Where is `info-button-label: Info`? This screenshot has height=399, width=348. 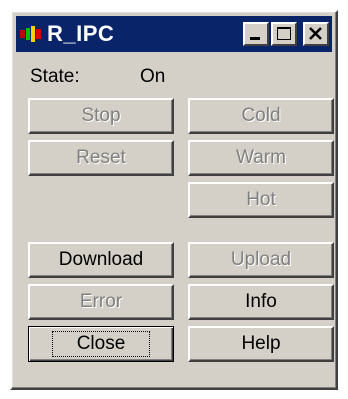 info-button-label: Info is located at coordinates (261, 301).